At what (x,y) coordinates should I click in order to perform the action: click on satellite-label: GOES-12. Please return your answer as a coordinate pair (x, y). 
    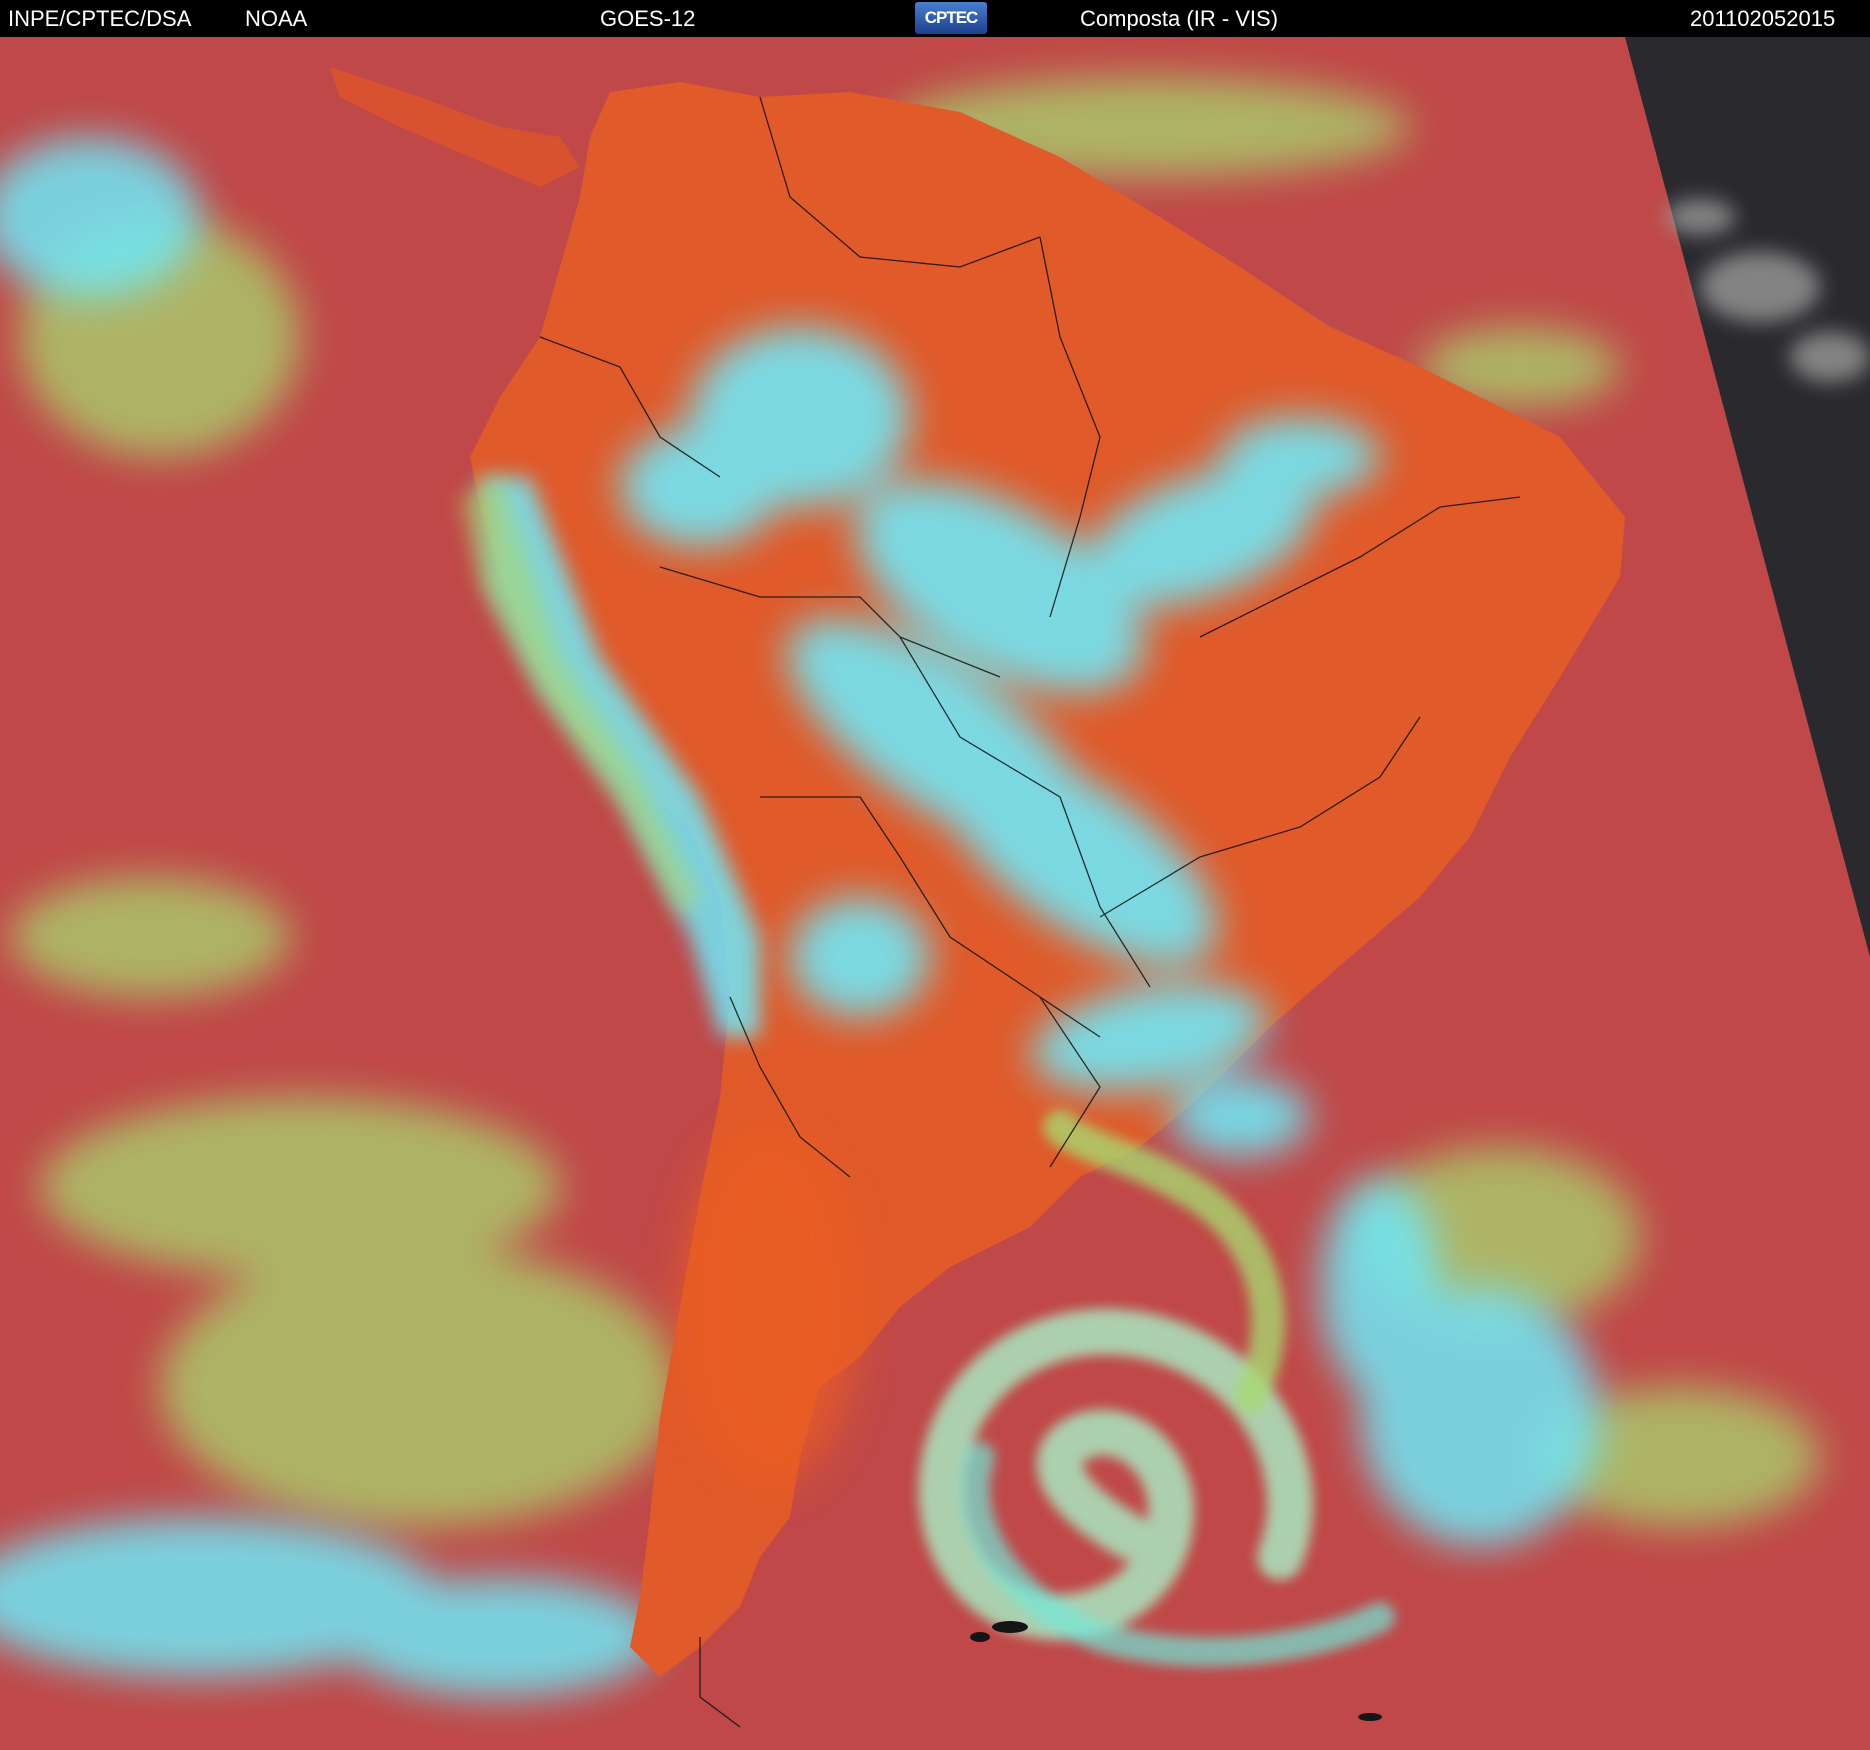
    Looking at the image, I should click on (648, 18).